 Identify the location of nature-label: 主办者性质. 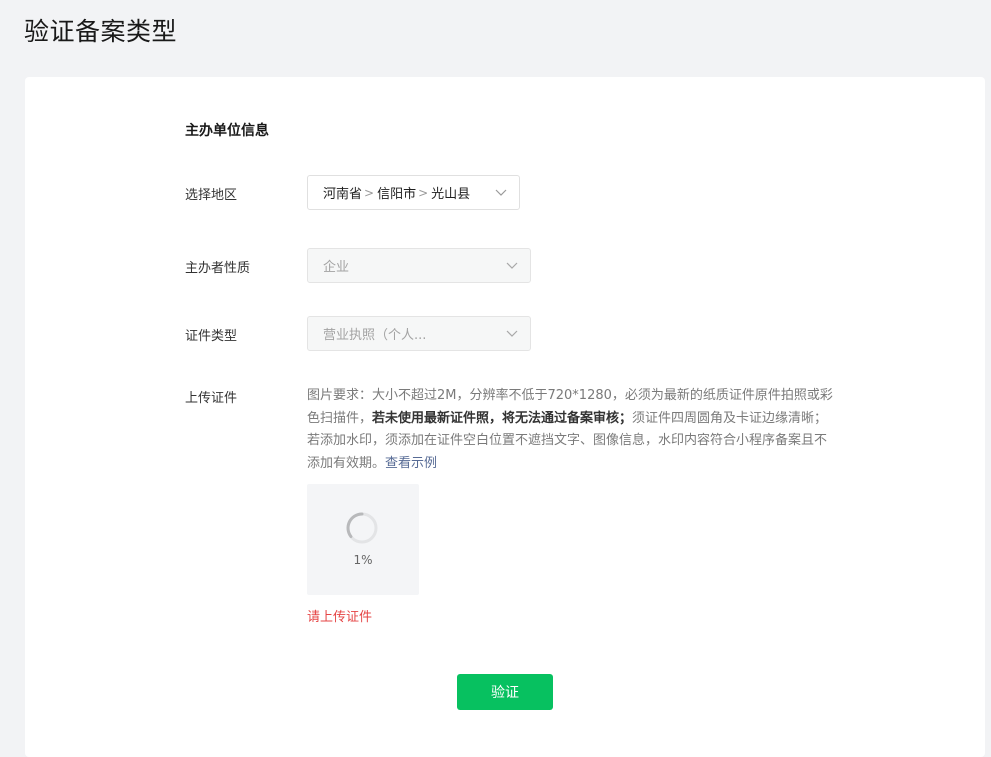
(218, 268).